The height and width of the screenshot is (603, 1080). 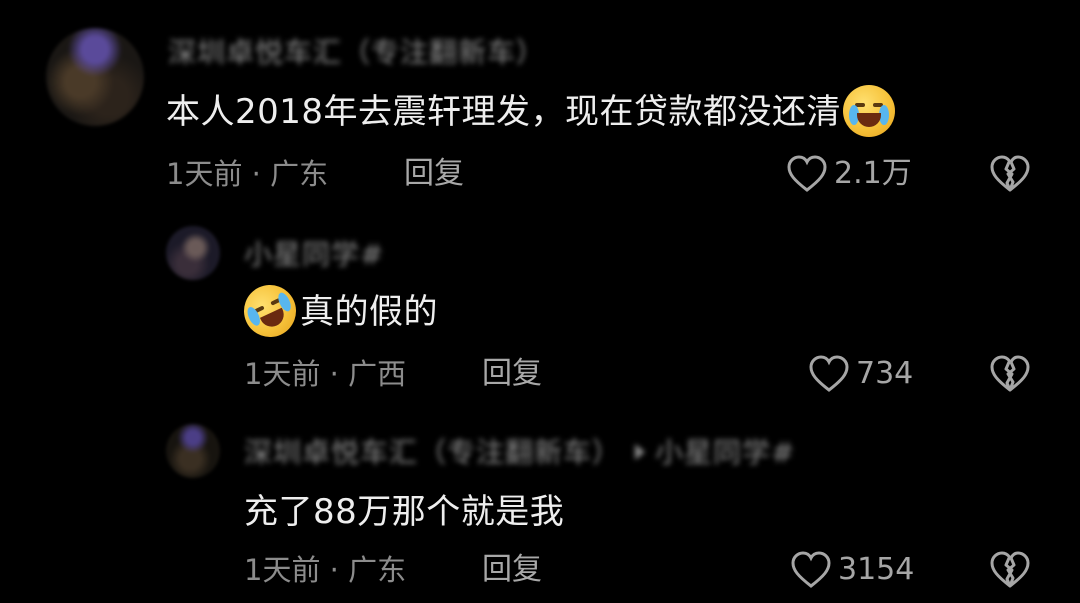 What do you see at coordinates (270, 310) in the screenshot?
I see `rolling-on-floor-laughing-face-icon` at bounding box center [270, 310].